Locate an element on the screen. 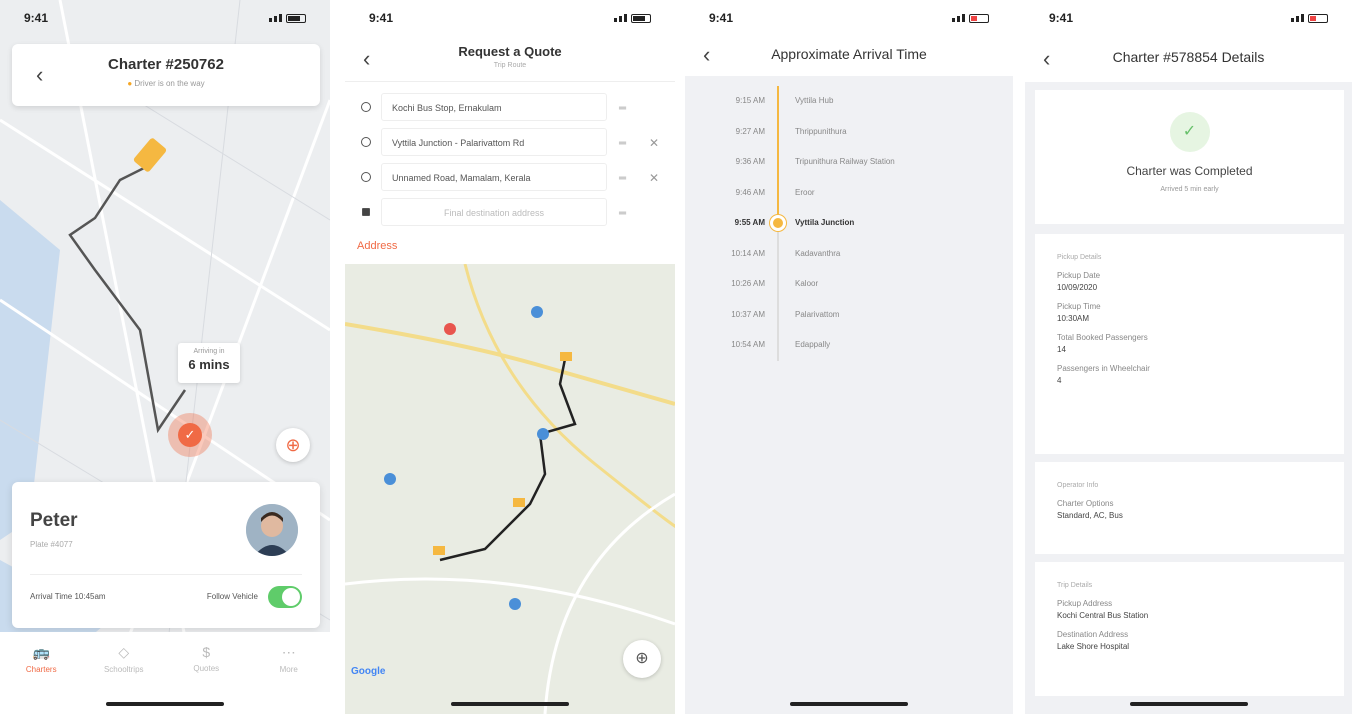 The image size is (1352, 714). stop-time: 9:36 AM is located at coordinates (750, 161).